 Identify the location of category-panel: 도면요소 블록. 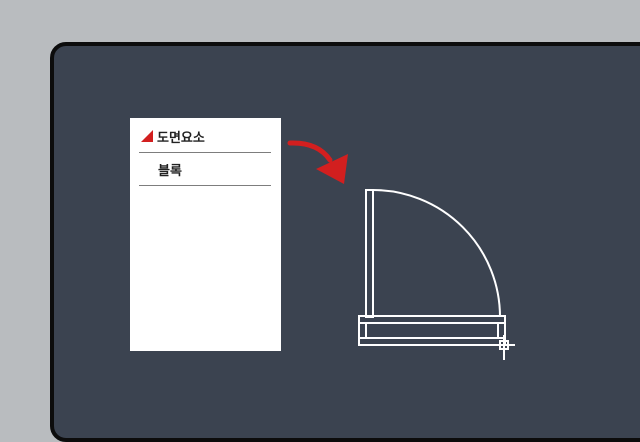
(205, 234).